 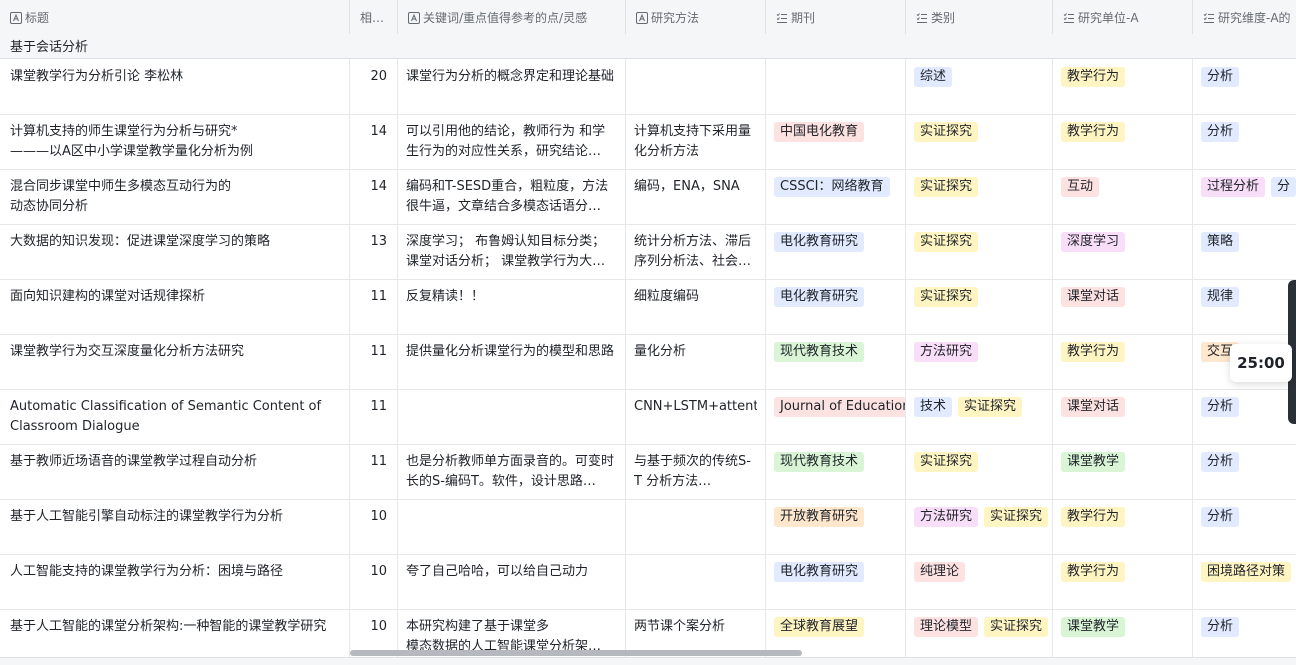 I want to click on category-cell: 技术 实证探究, so click(x=979, y=416).